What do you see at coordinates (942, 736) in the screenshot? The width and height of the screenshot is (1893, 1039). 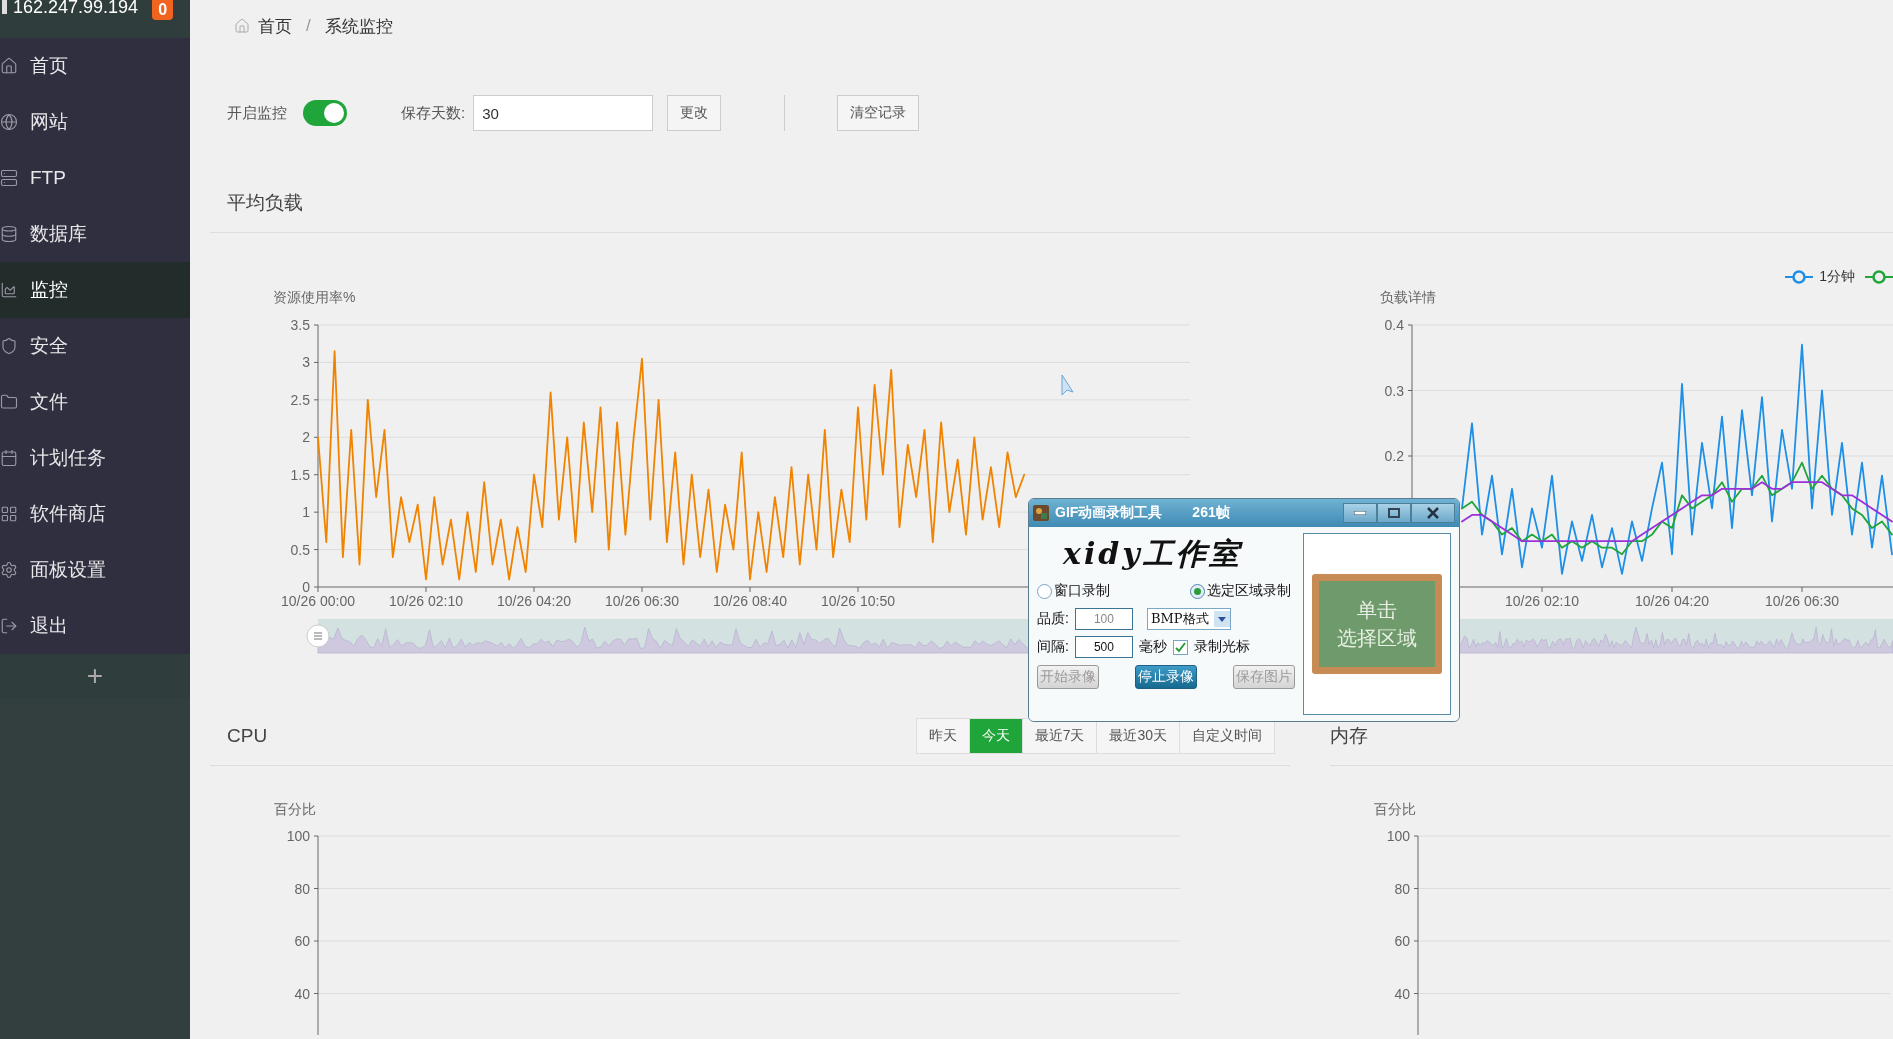 I see `range-tab: 昨天` at bounding box center [942, 736].